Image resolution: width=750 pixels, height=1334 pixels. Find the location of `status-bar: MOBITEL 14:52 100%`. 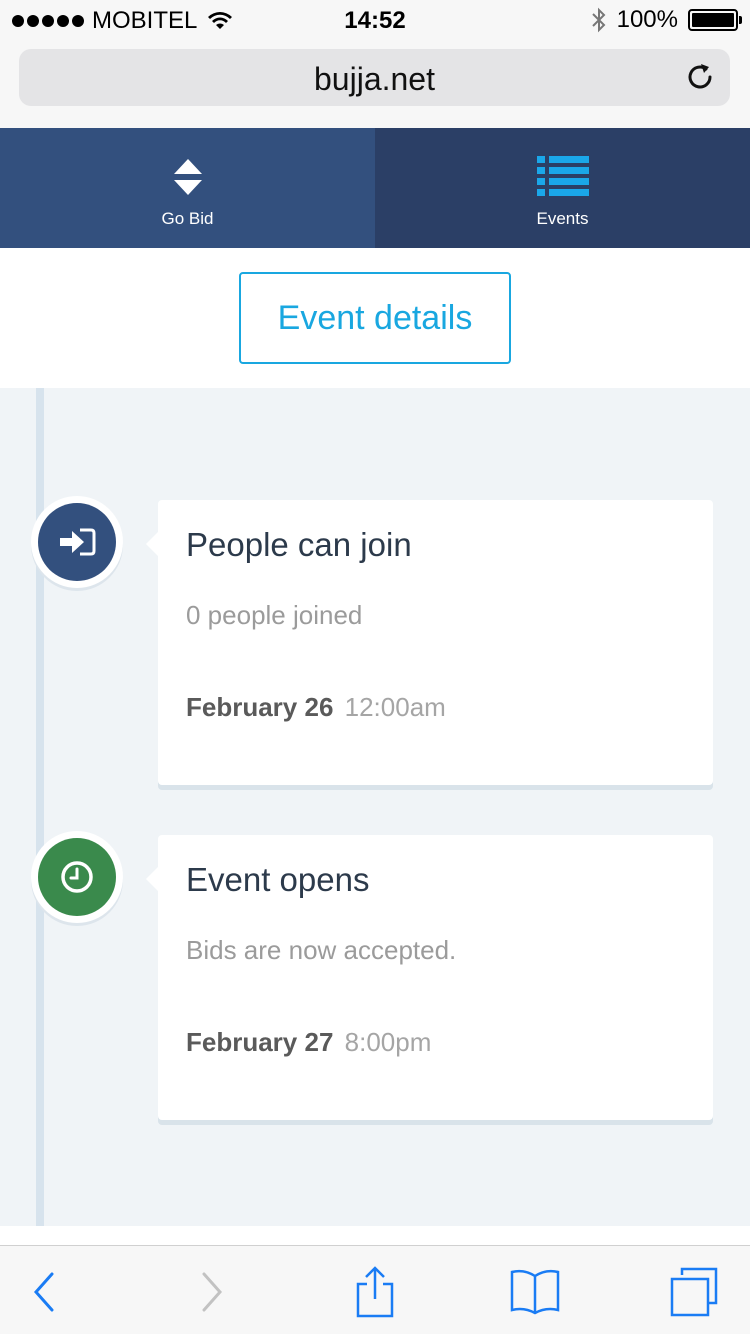

status-bar: MOBITEL 14:52 100% is located at coordinates (375, 20).